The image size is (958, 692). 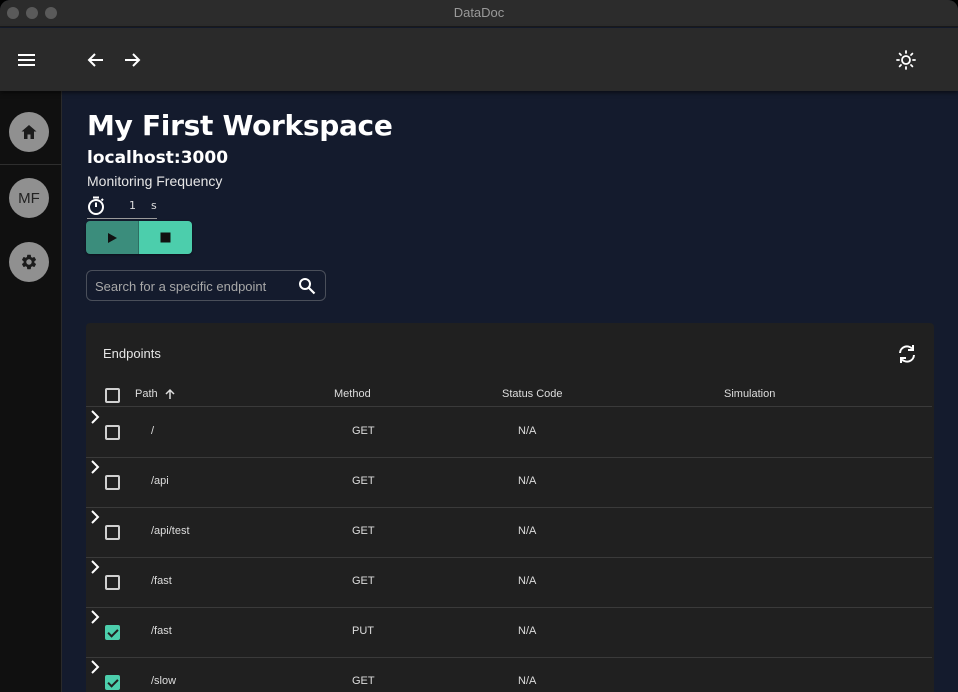 What do you see at coordinates (158, 158) in the screenshot?
I see `workspace-host: localhost:3000` at bounding box center [158, 158].